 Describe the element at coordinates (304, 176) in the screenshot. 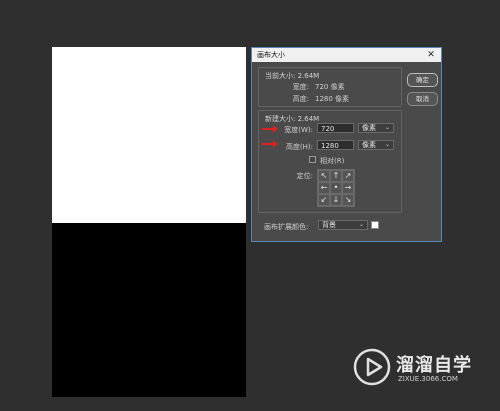

I see `anchor-label: 定位:` at that location.